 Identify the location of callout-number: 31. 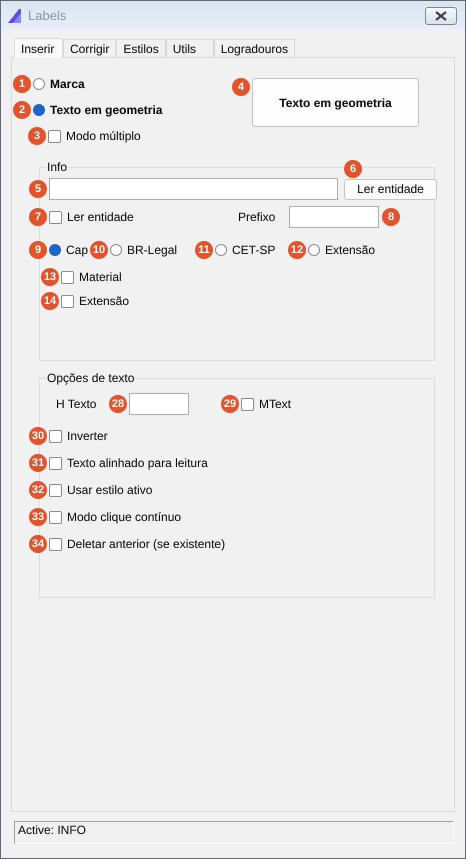
(38, 463).